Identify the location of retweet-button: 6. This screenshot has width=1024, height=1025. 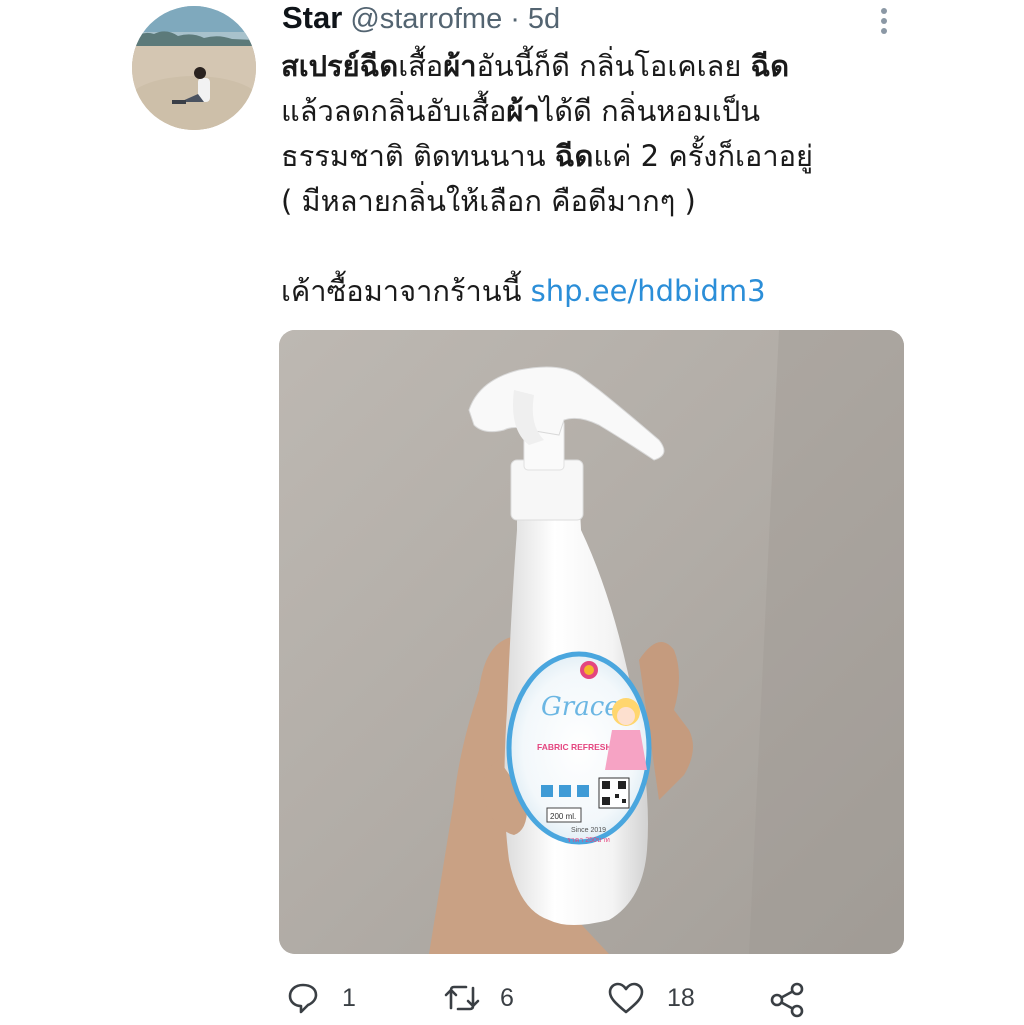
(478, 998).